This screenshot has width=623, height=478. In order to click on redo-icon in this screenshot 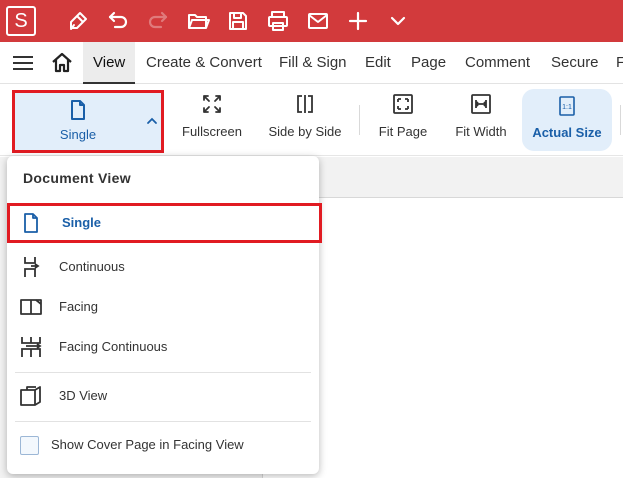, I will do `click(158, 21)`.